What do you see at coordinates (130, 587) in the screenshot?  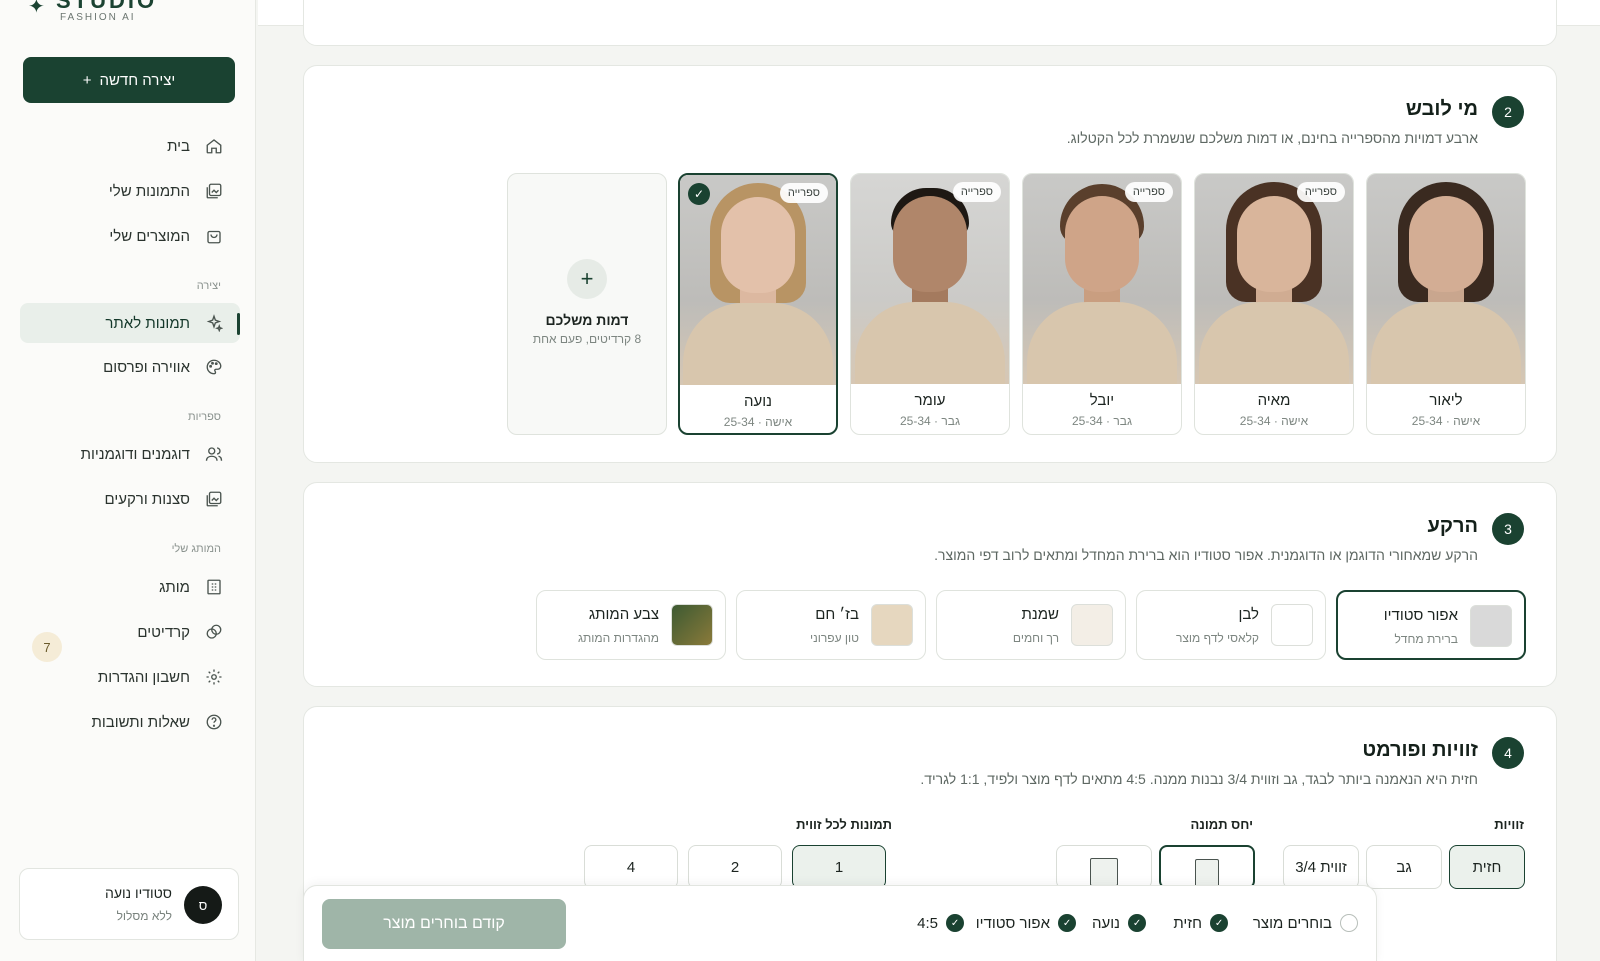 I see `sidebar-item-brand: מותג` at bounding box center [130, 587].